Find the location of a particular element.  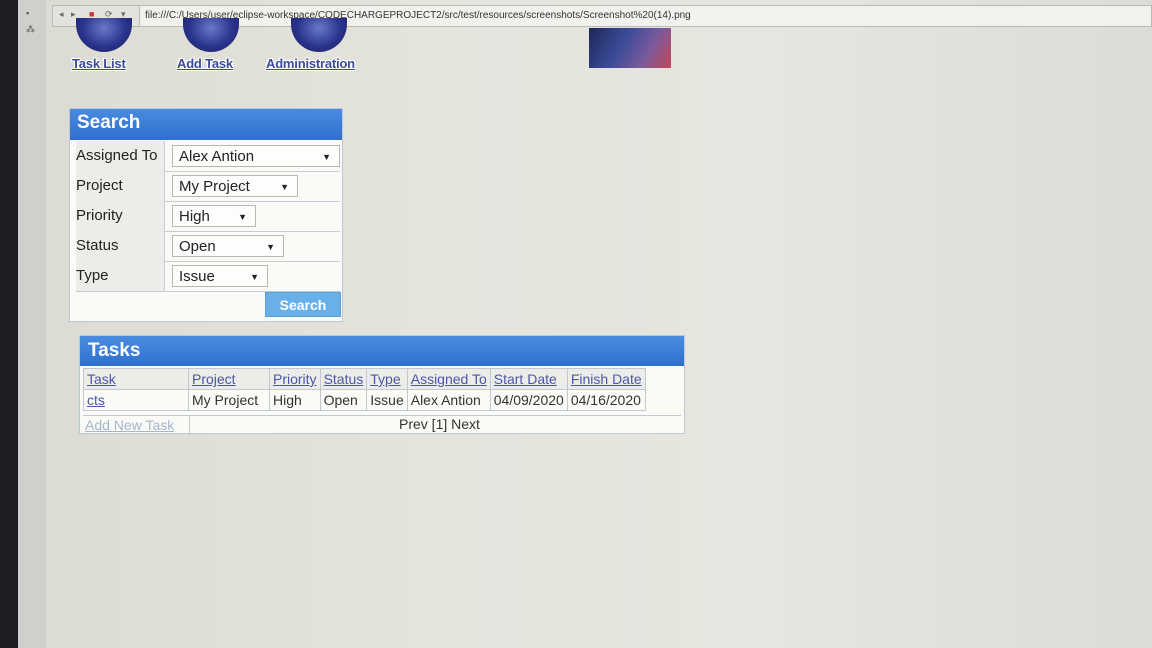

column-header-project: Project is located at coordinates (229, 379).